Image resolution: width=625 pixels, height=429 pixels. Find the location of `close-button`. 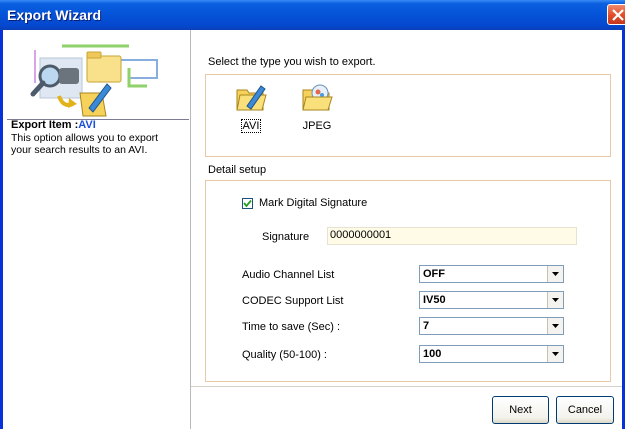

close-button is located at coordinates (616, 14).